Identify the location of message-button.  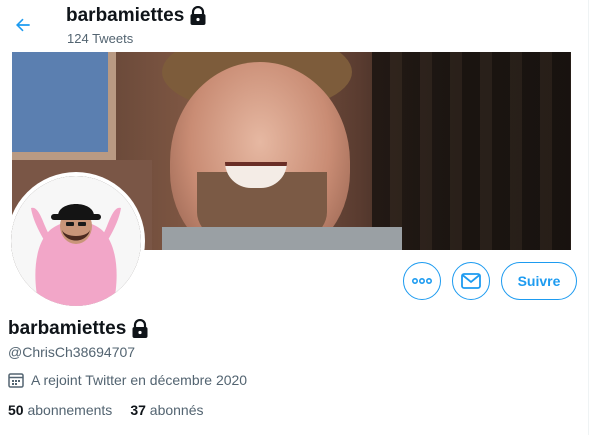
(471, 281).